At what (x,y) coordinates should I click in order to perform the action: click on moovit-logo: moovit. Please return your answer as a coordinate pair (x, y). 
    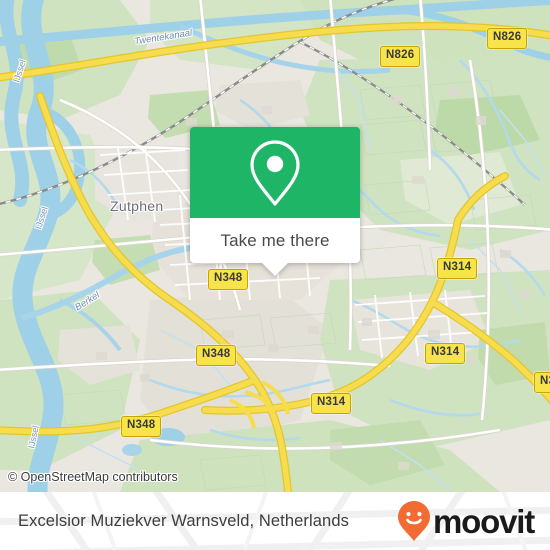
    Looking at the image, I should click on (466, 521).